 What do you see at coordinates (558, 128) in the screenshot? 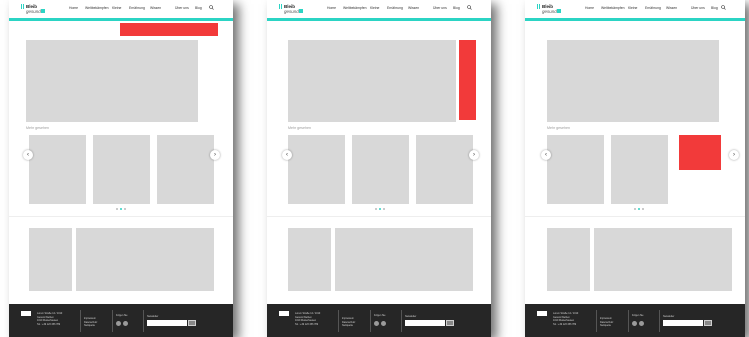
I see `section-label: Mehr gesehen` at bounding box center [558, 128].